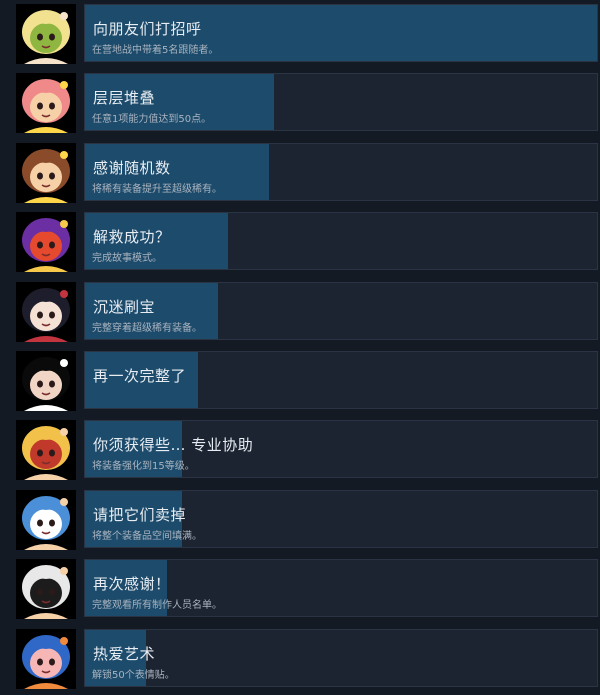 The width and height of the screenshot is (600, 695). I want to click on achievement-title: 请把它们卖掉, so click(140, 515).